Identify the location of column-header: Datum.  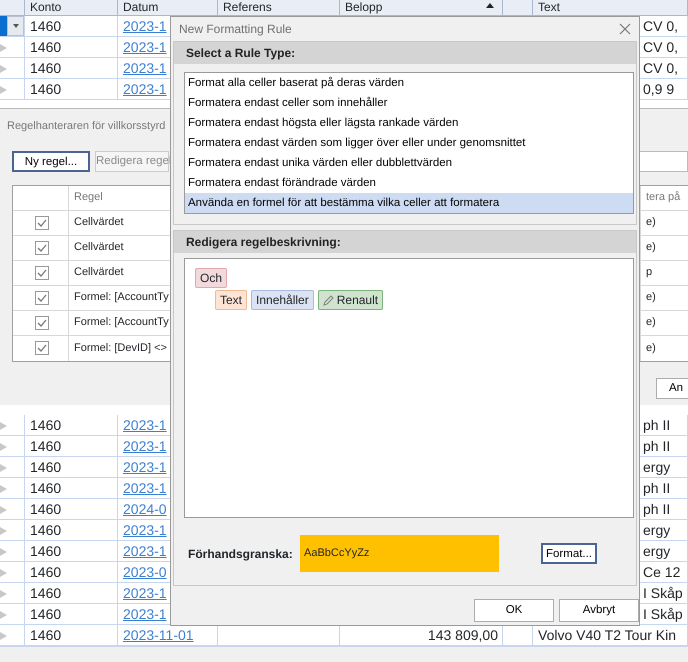
(140, 7).